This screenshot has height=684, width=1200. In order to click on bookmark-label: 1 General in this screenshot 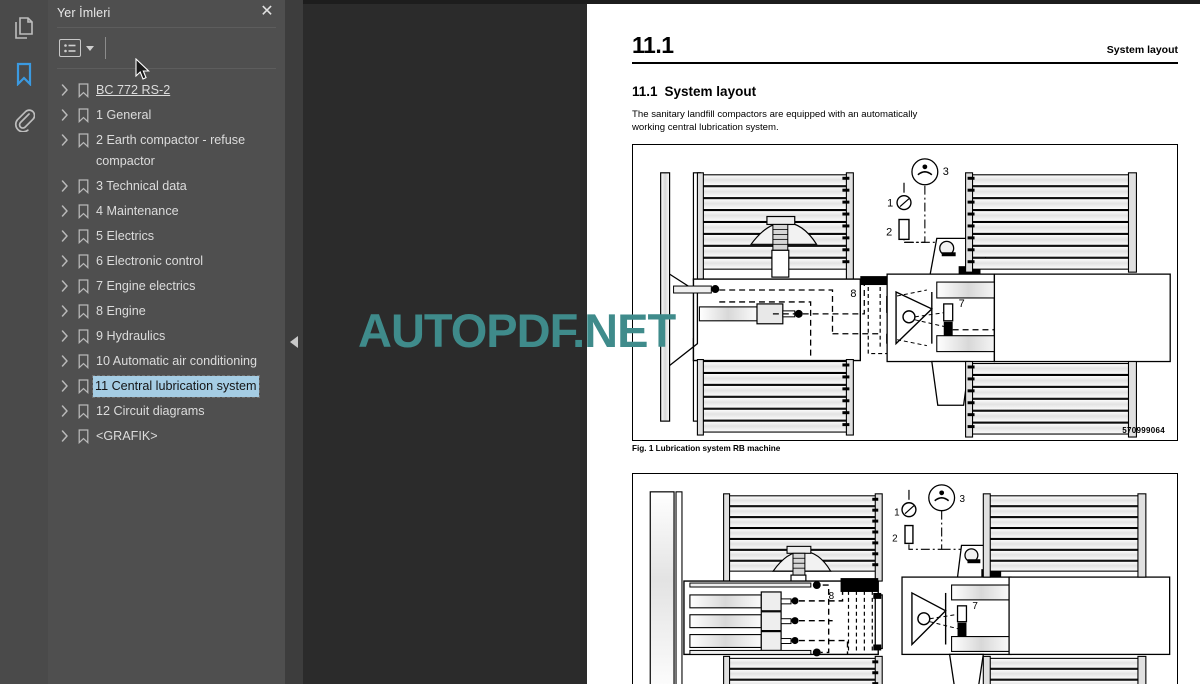, I will do `click(124, 115)`.